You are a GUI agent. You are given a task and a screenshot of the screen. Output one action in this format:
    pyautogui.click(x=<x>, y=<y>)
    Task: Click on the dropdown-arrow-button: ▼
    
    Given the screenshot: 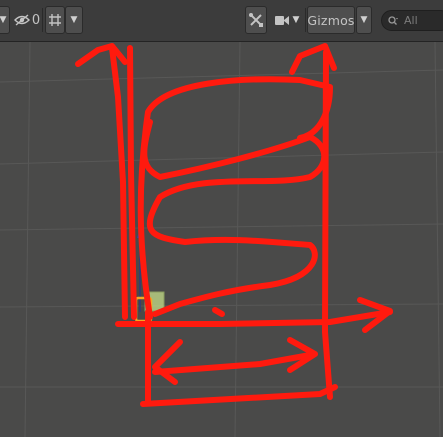 What is the action you would take?
    pyautogui.click(x=5, y=20)
    